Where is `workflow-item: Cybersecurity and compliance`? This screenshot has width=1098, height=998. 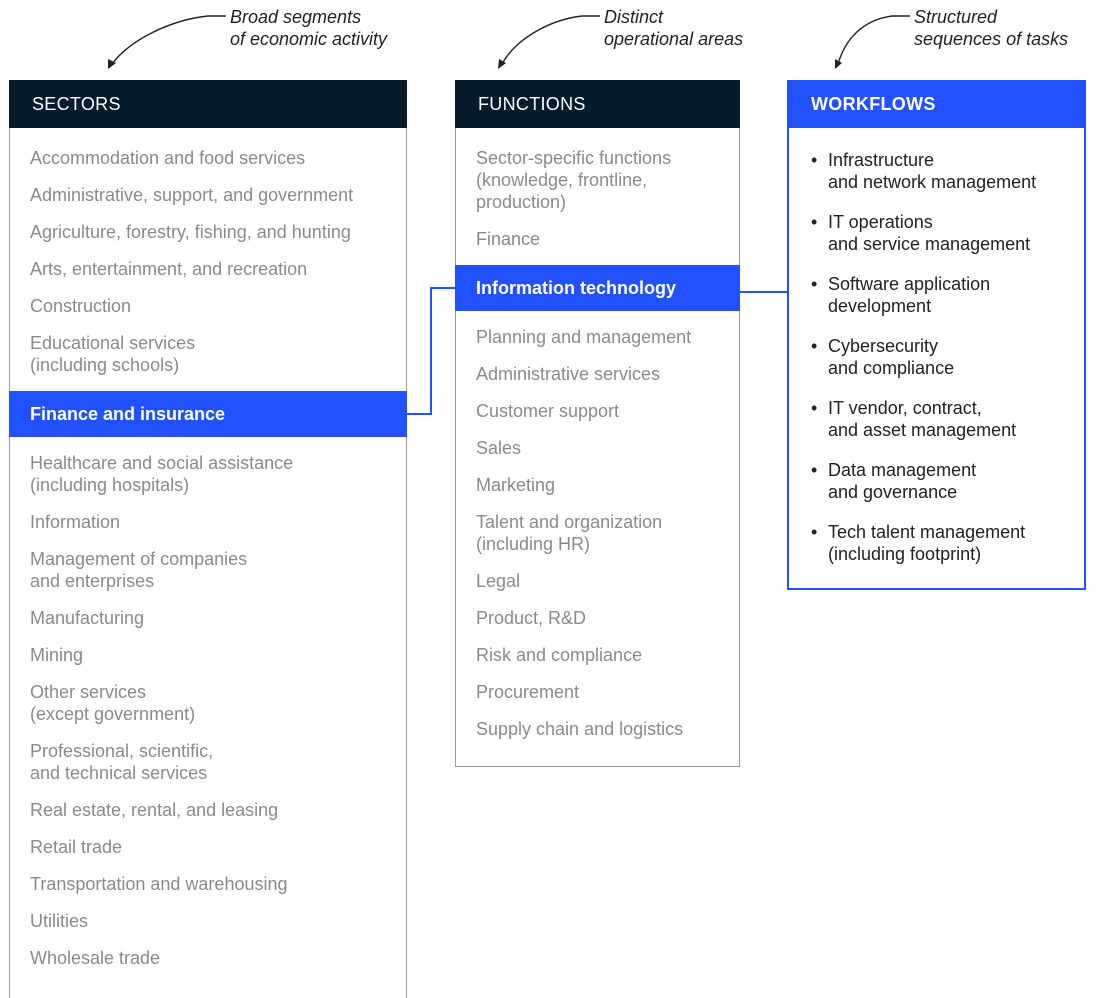
workflow-item: Cybersecurity and compliance is located at coordinates (936, 357).